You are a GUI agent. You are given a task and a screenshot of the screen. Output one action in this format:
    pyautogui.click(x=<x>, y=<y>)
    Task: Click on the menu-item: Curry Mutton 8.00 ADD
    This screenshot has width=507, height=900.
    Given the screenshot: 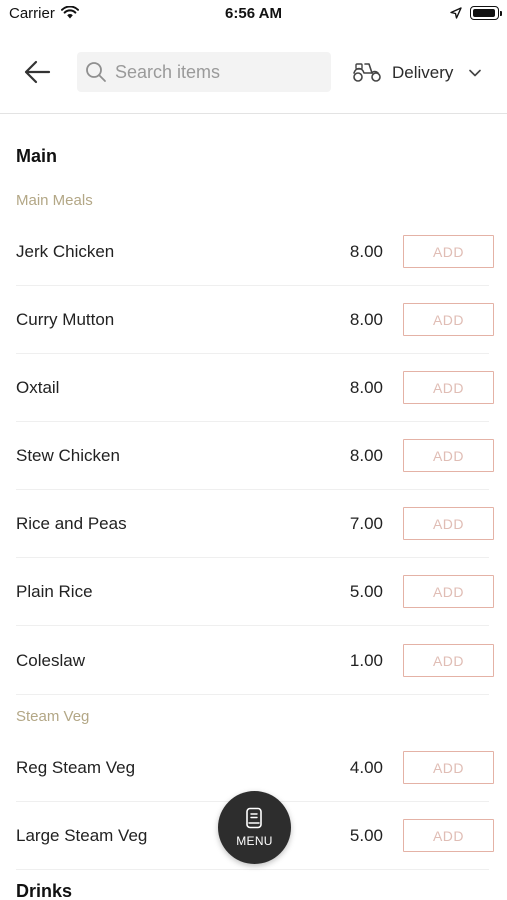 What is the action you would take?
    pyautogui.click(x=253, y=320)
    